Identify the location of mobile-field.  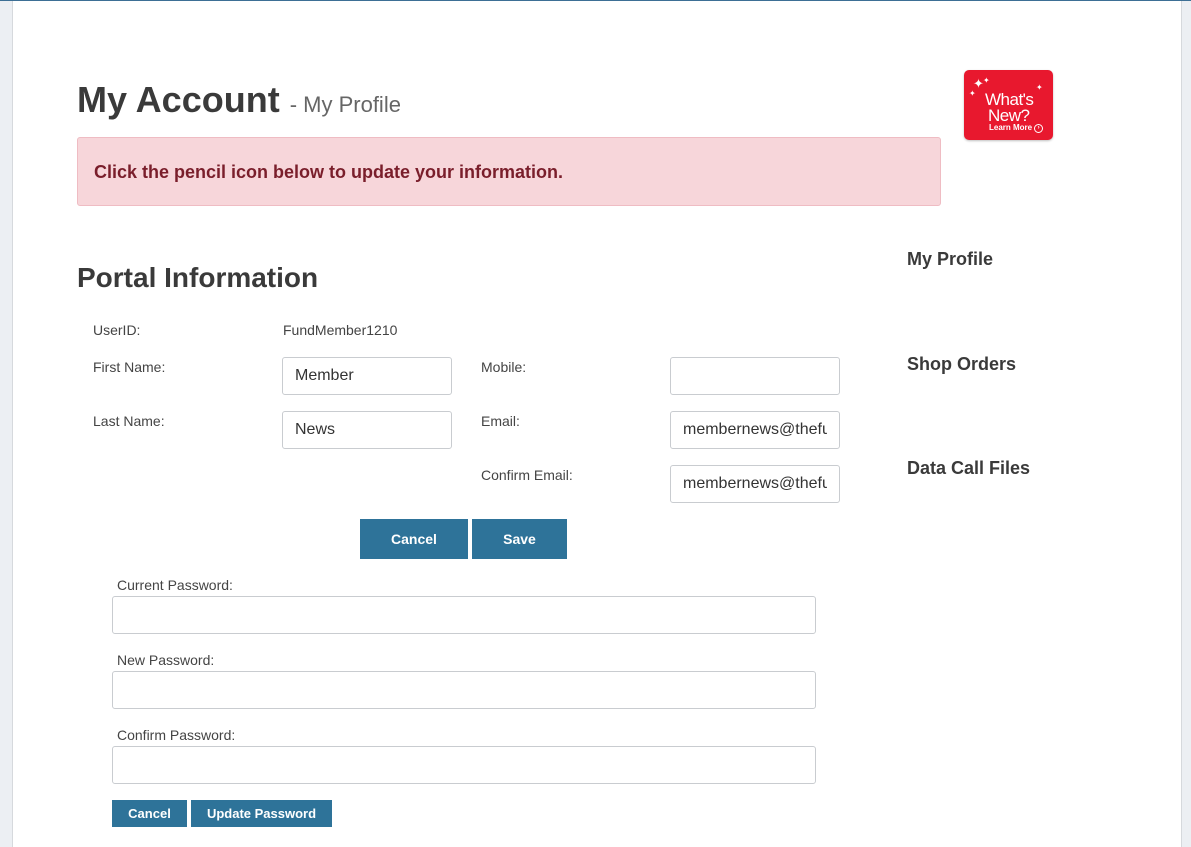
(755, 376).